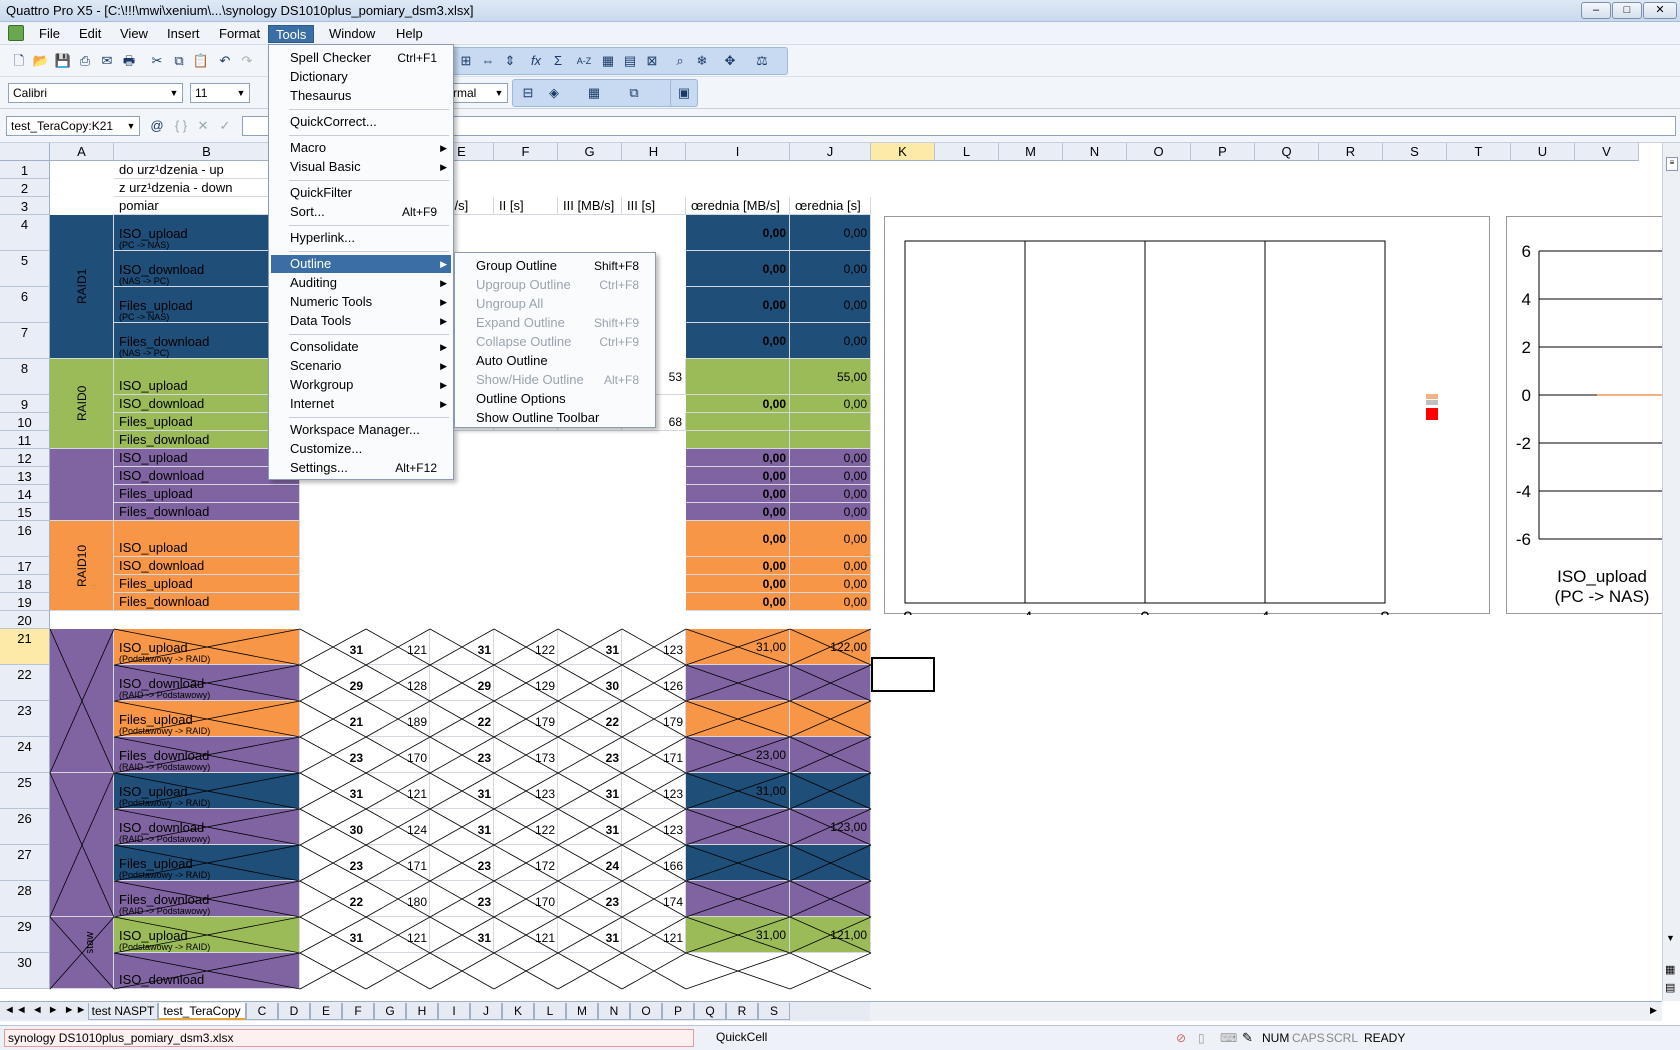 The image size is (1680, 1050). Describe the element at coordinates (90, 34) in the screenshot. I see `menu-edit: Edit` at that location.